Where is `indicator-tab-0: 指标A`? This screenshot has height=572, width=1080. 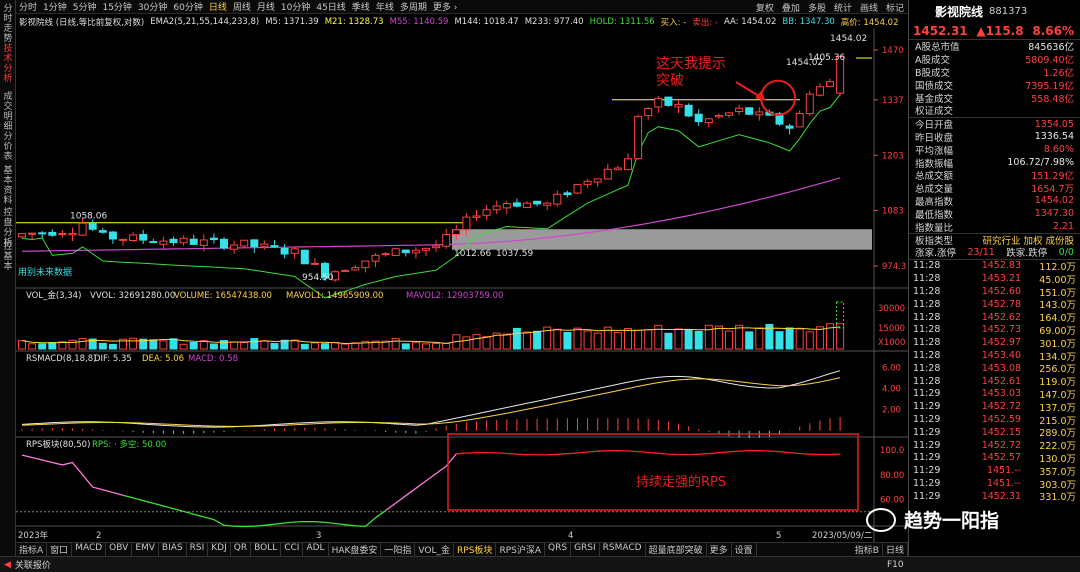 indicator-tab-0: 指标A is located at coordinates (32, 549).